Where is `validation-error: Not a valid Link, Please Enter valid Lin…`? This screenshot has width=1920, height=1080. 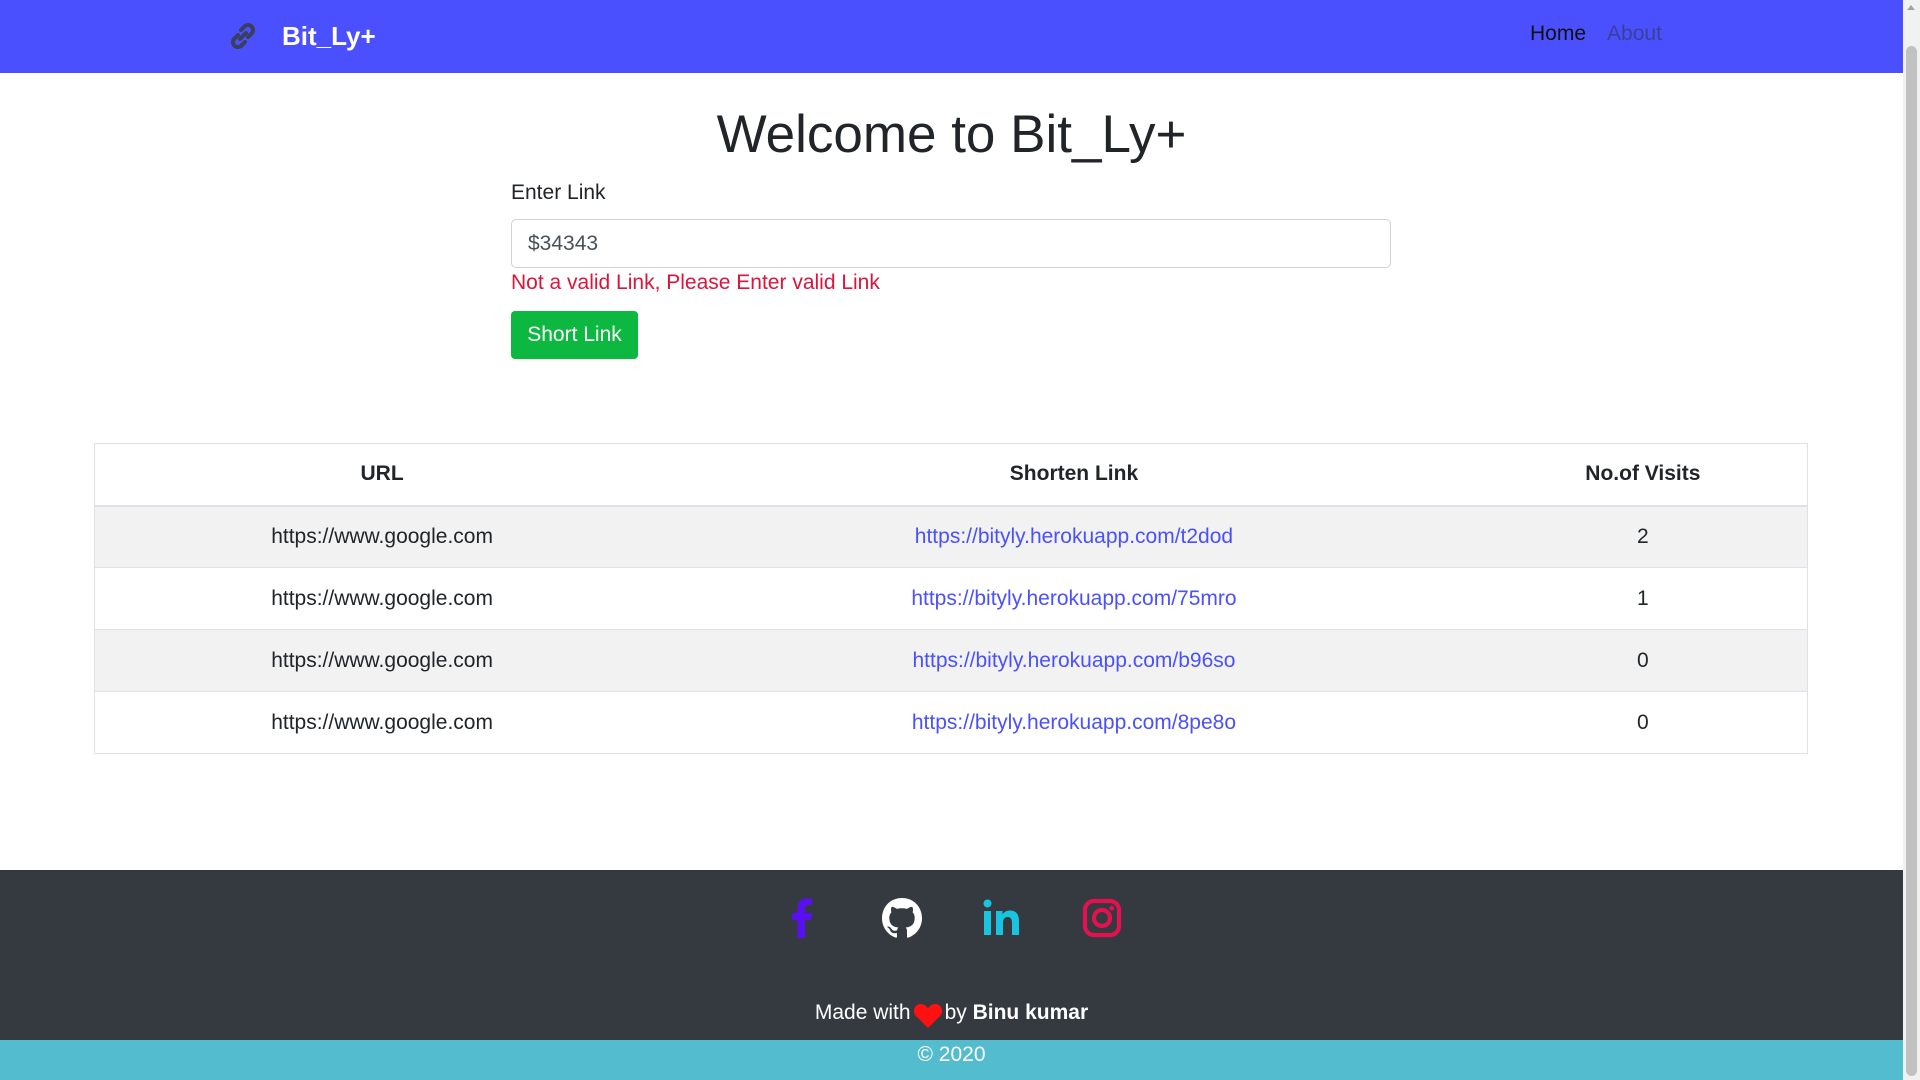 validation-error: Not a valid Link, Please Enter valid Lin… is located at coordinates (695, 282).